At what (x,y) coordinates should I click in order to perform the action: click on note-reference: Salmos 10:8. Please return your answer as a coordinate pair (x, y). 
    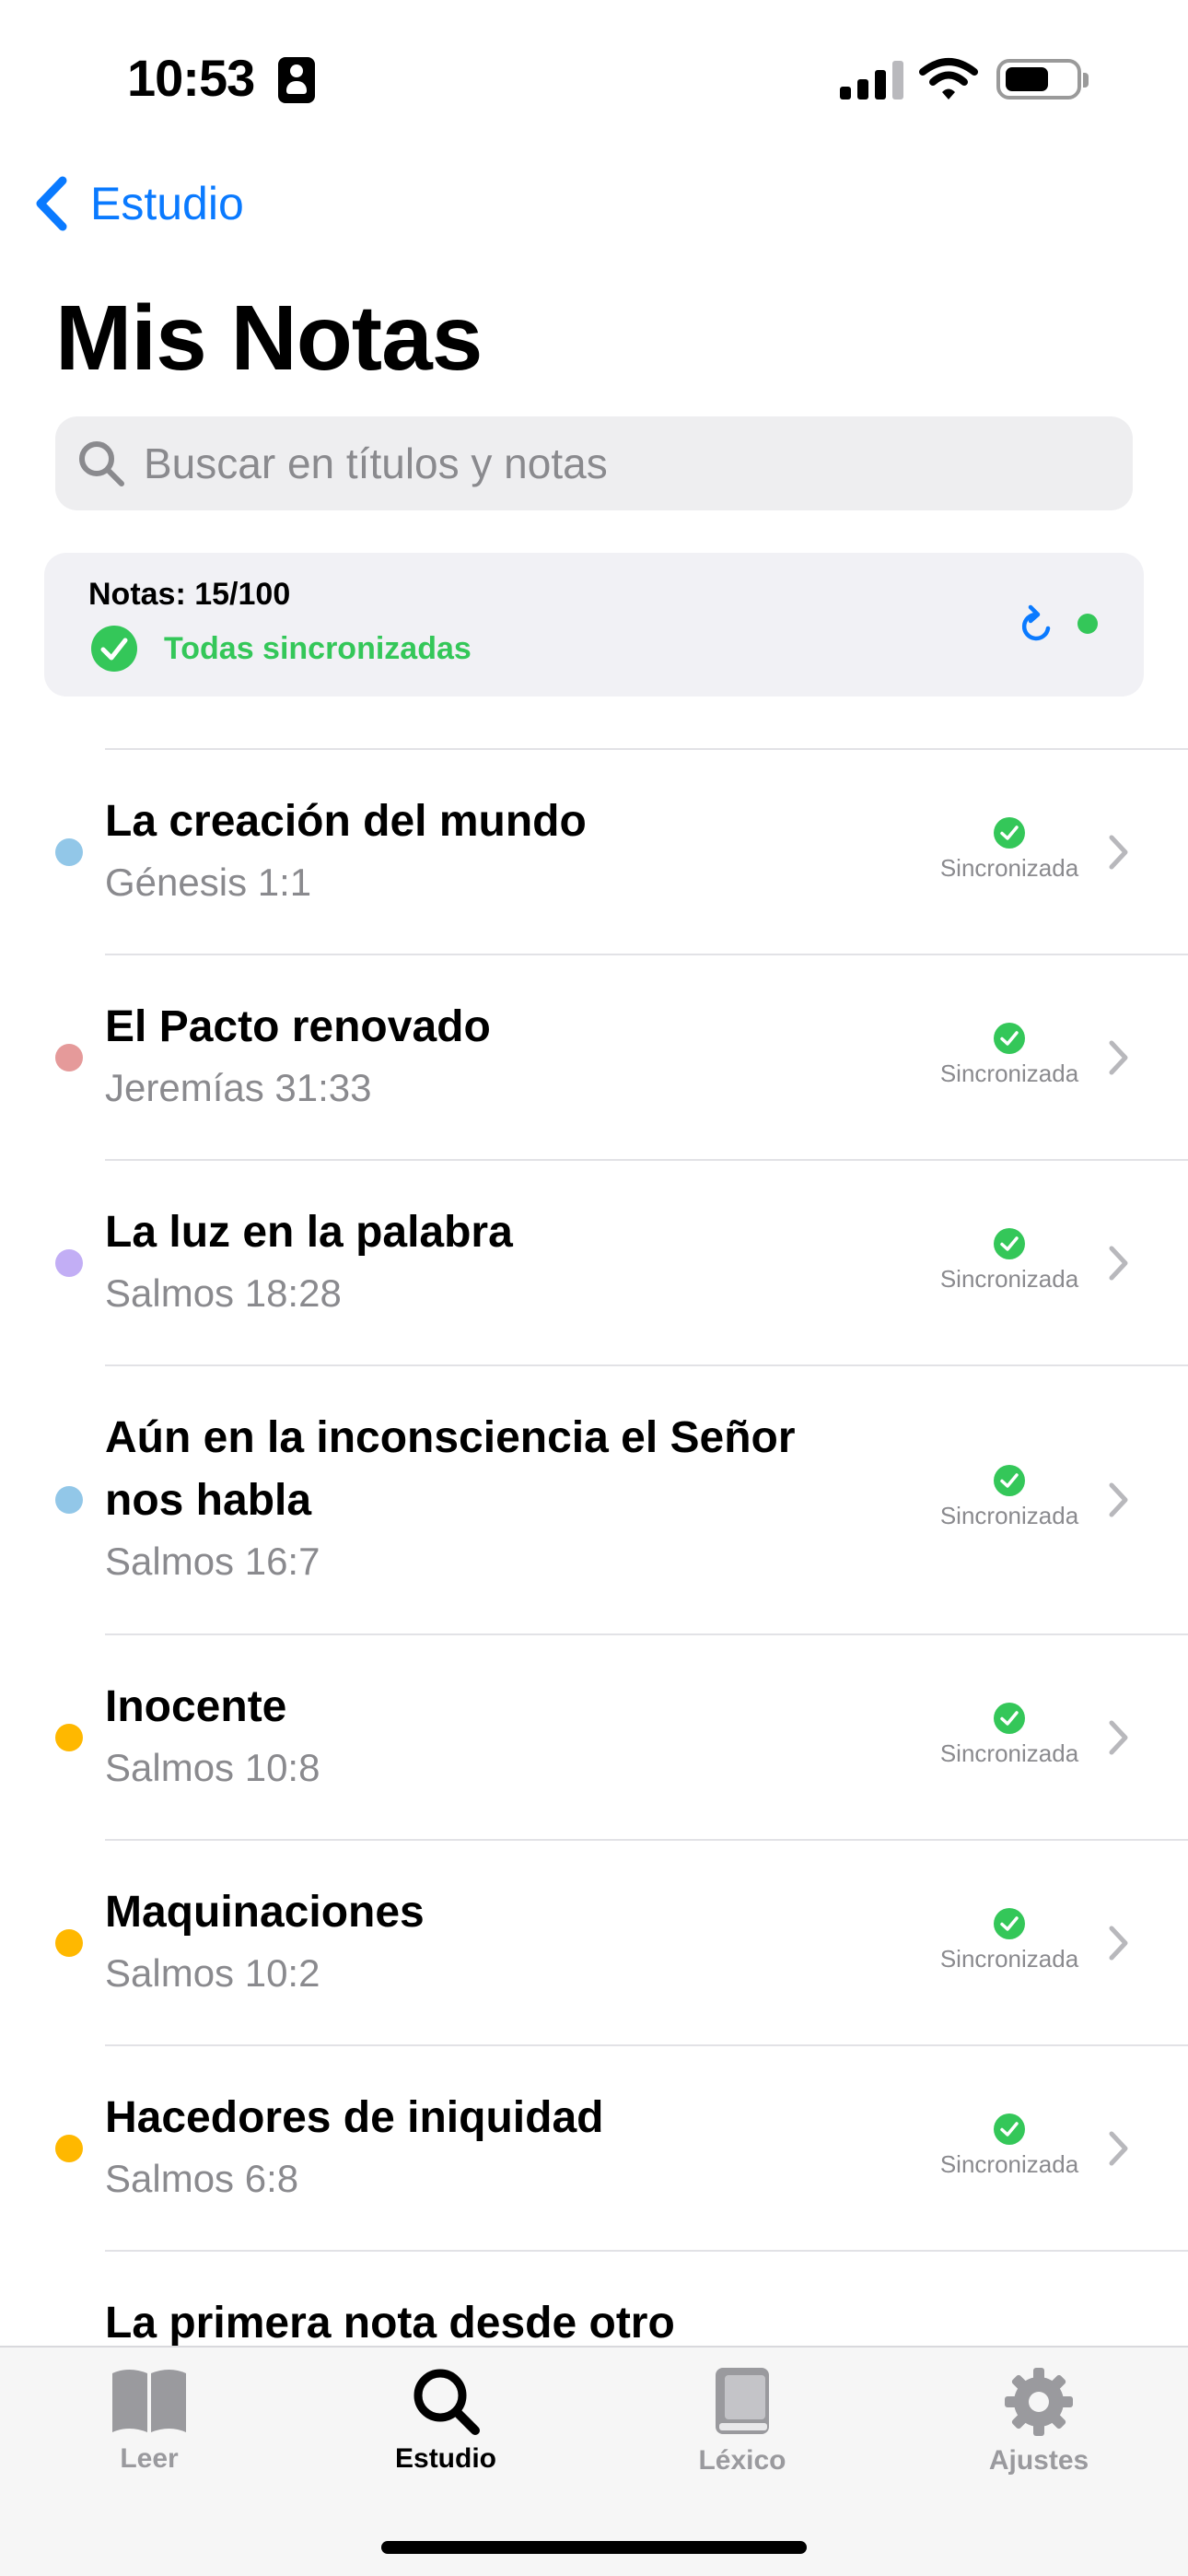
    Looking at the image, I should click on (212, 1767).